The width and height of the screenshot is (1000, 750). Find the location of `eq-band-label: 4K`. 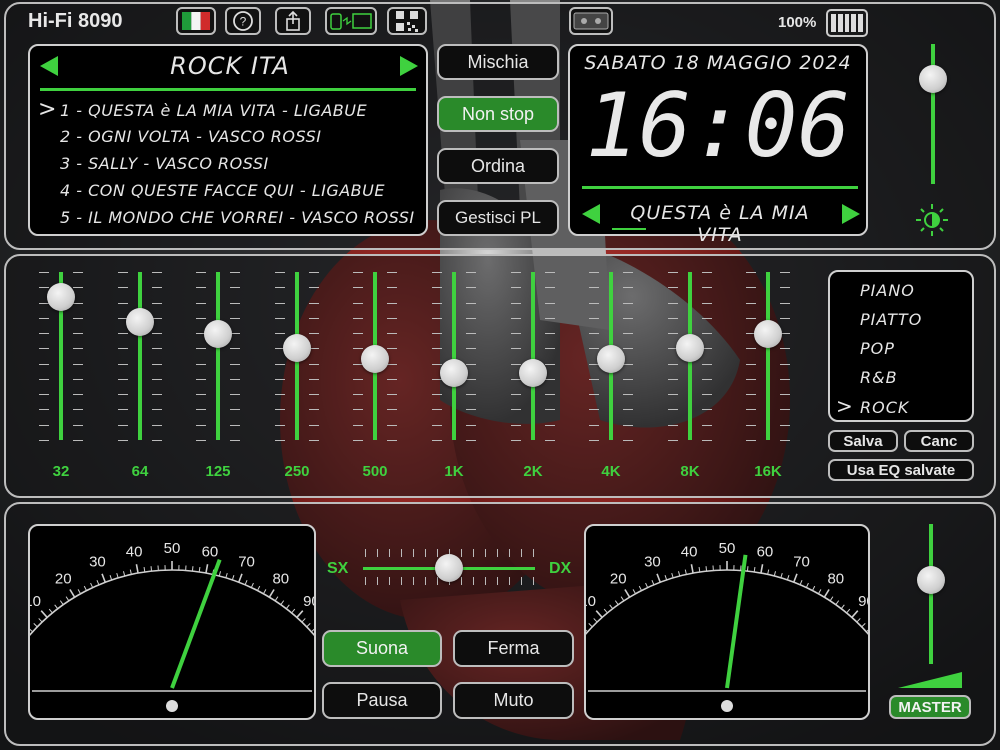

eq-band-label: 4K is located at coordinates (611, 471).